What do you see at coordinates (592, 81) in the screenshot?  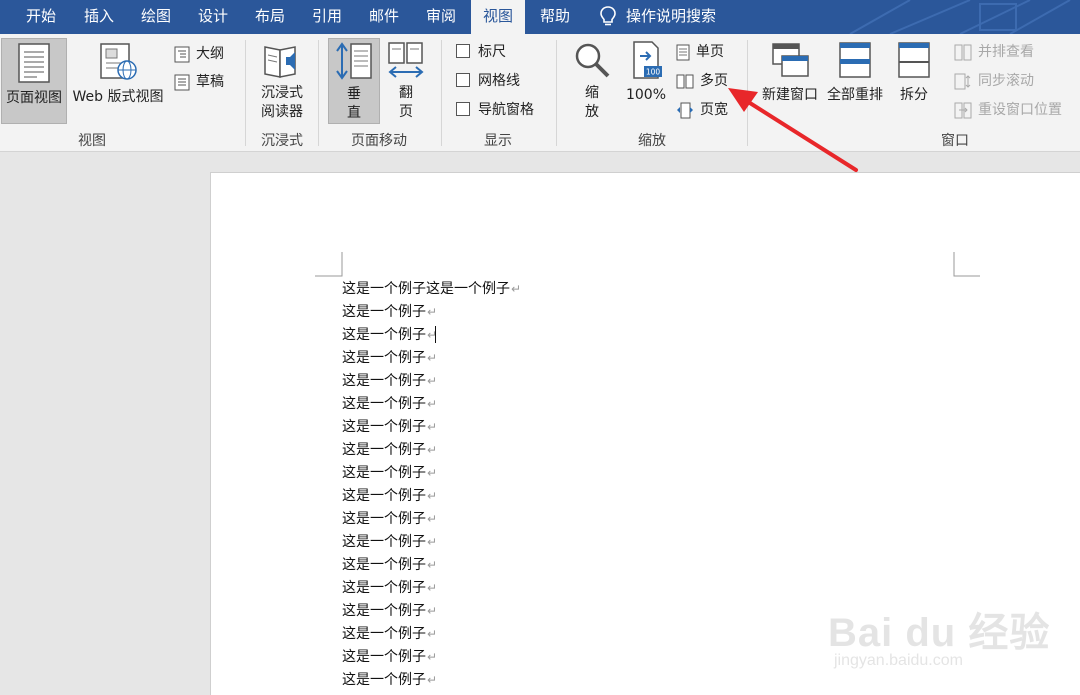 I see `zoom-button: 缩 放` at bounding box center [592, 81].